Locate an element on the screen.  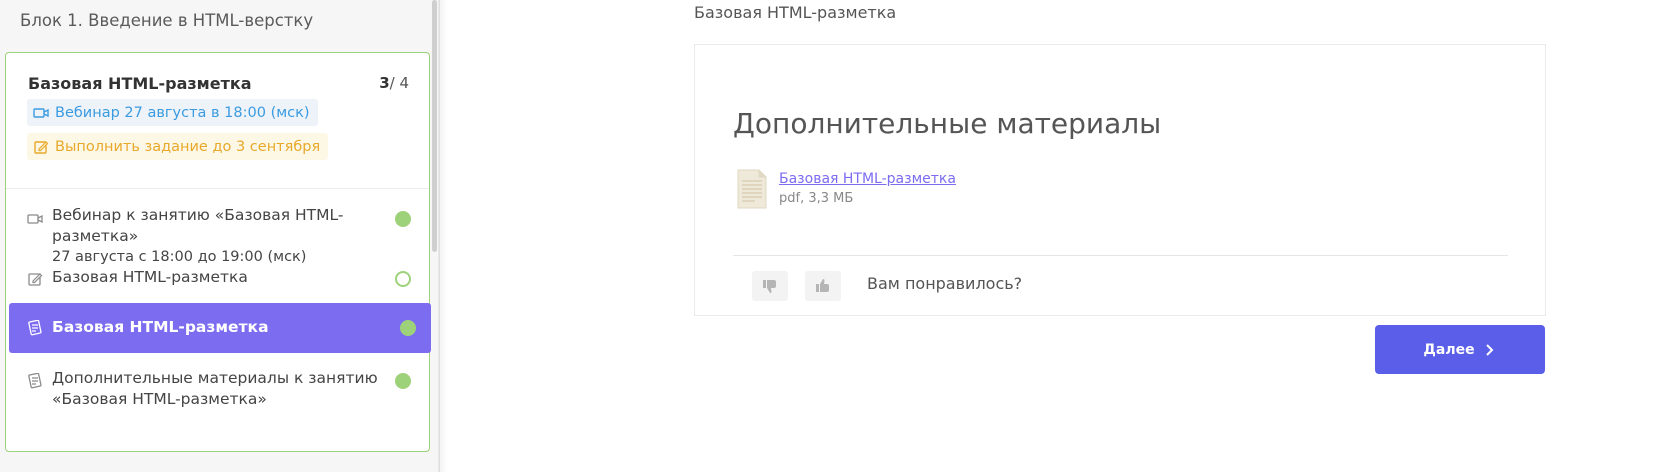
feedback-question: Вам понравилось? is located at coordinates (945, 283).